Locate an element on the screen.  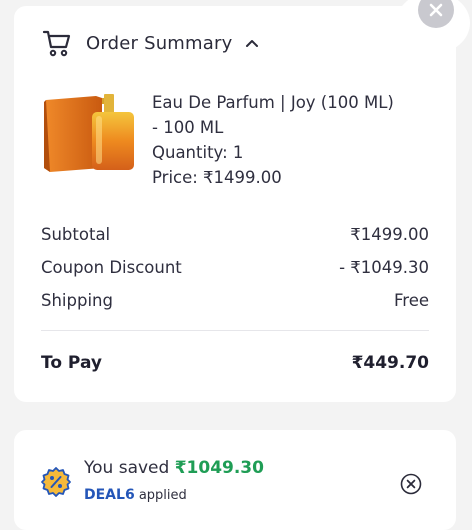
order-summary-toggle: Order Summary is located at coordinates (151, 43).